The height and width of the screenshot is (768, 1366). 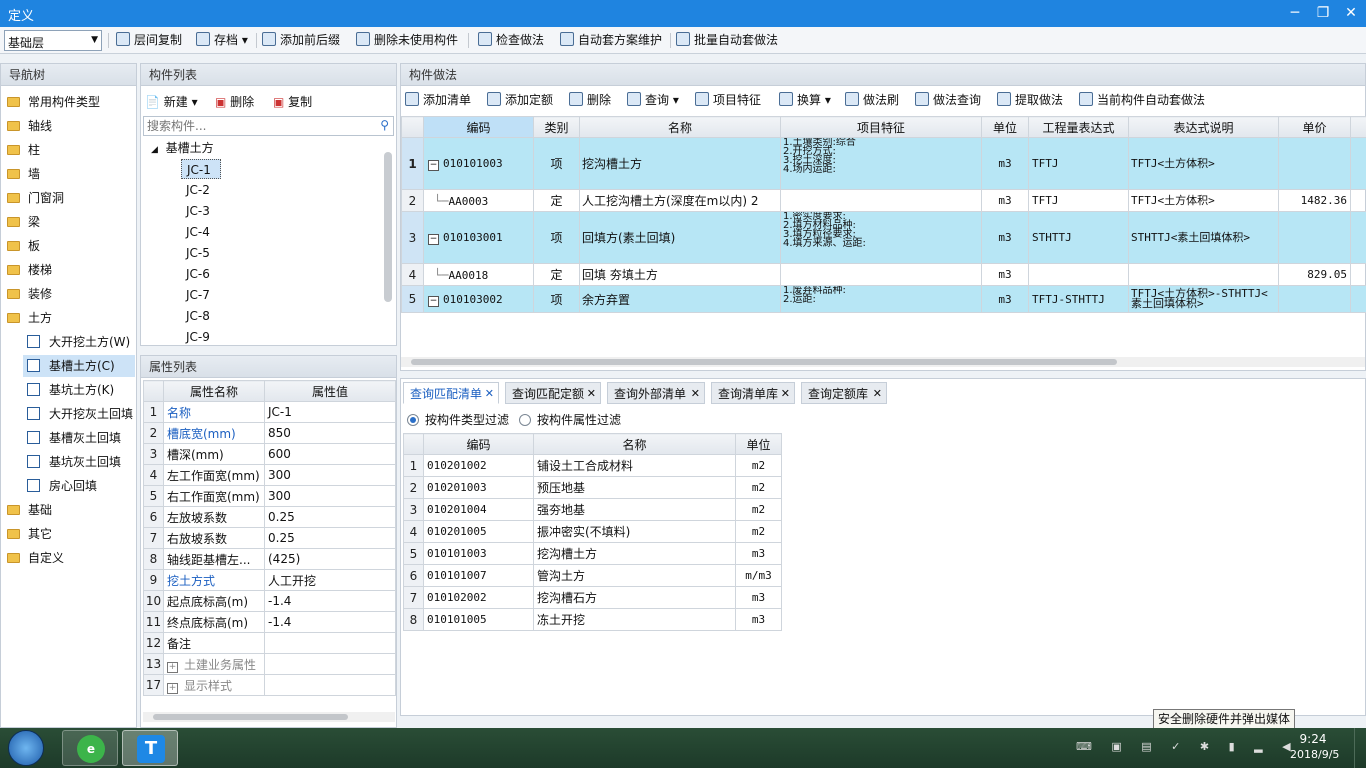 What do you see at coordinates (611, 40) in the screenshot?
I see `auto-scheme-button: 自动套方案维护` at bounding box center [611, 40].